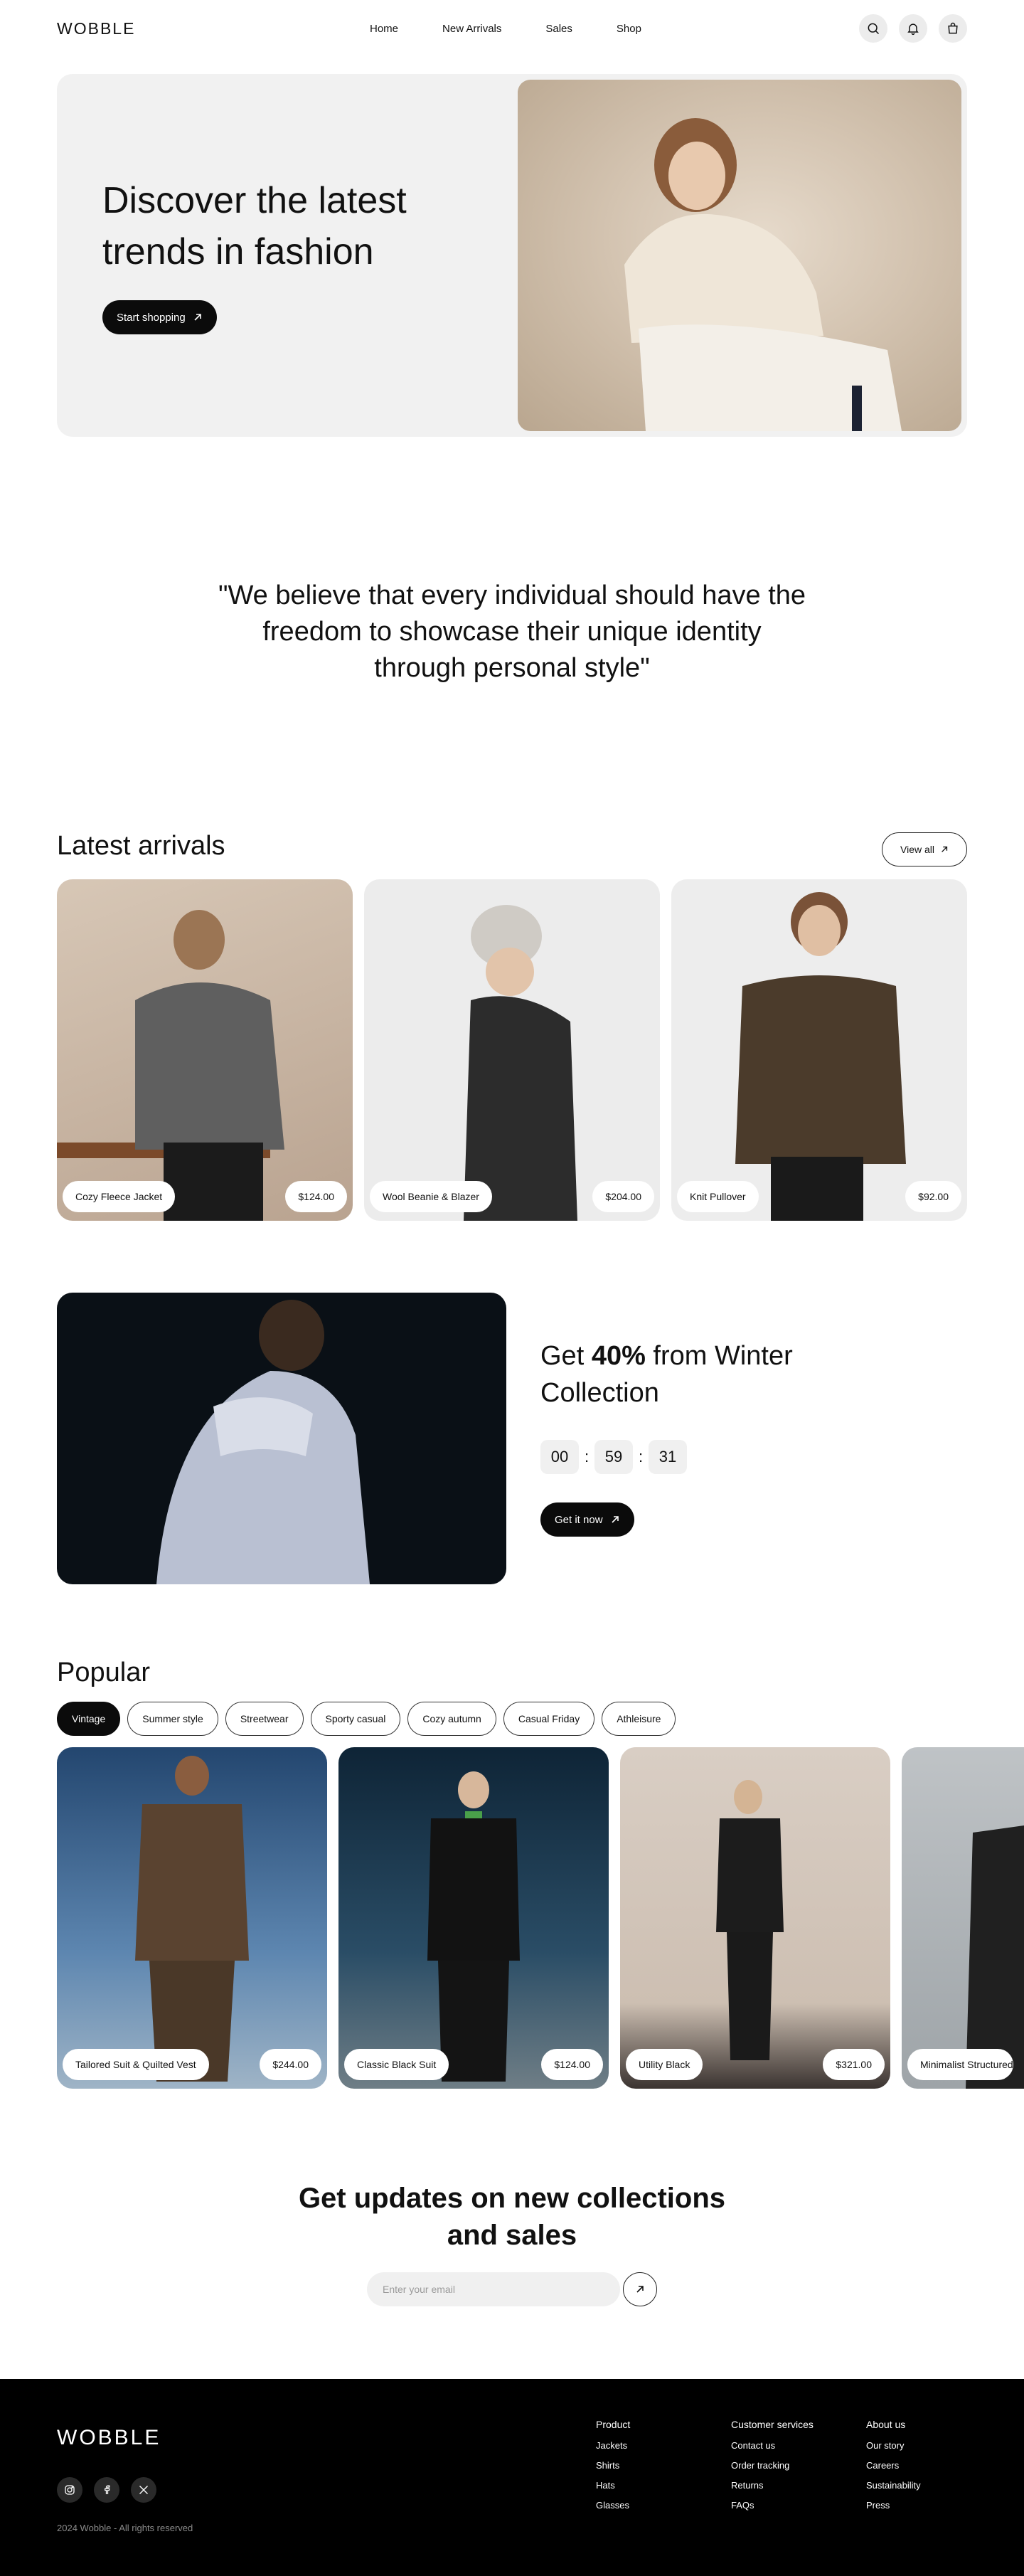 The height and width of the screenshot is (2576, 1024). What do you see at coordinates (772, 2445) in the screenshot?
I see `footer-link-contact-us: Contact us` at bounding box center [772, 2445].